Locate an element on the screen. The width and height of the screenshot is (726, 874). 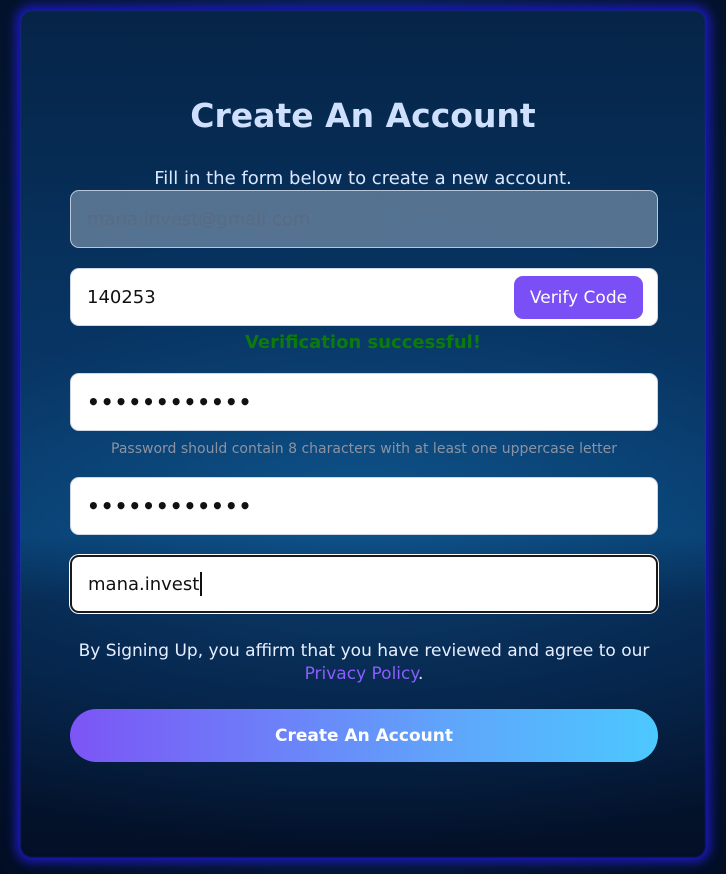
verification-code-value: 140253 is located at coordinates (121, 297).